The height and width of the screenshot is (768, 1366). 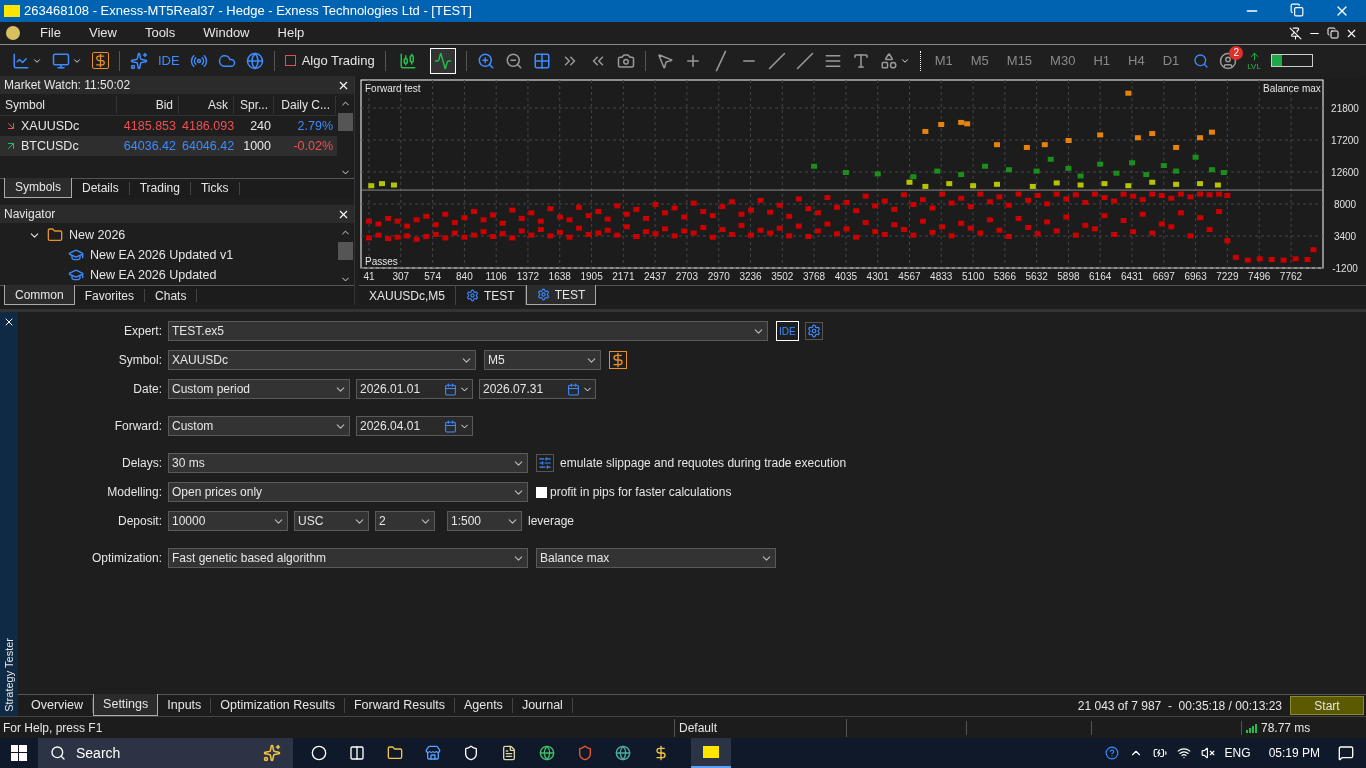 I want to click on dropdown: Open prices only, so click(x=348, y=492).